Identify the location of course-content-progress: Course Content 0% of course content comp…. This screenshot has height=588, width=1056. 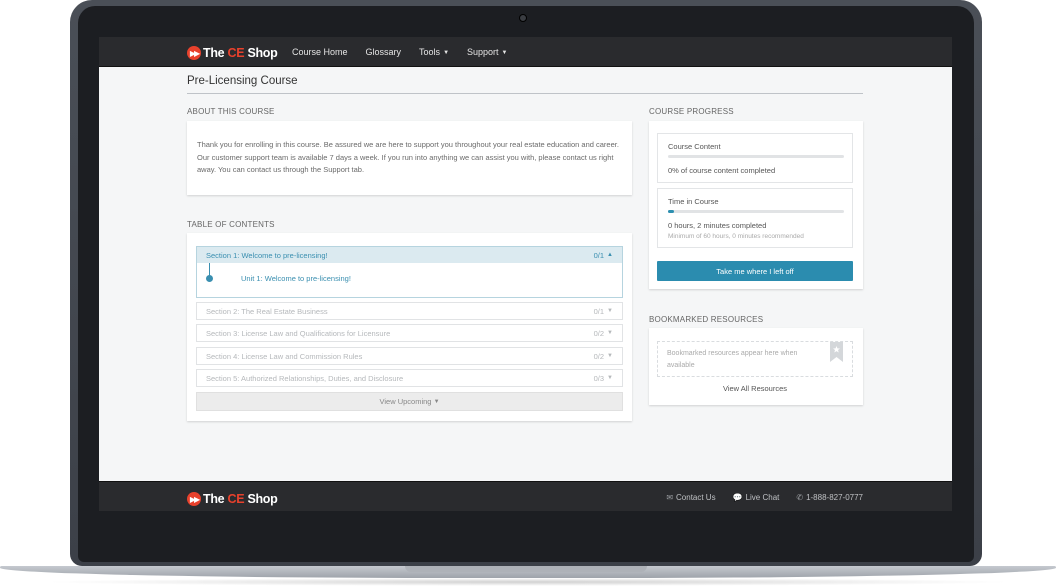
(755, 158).